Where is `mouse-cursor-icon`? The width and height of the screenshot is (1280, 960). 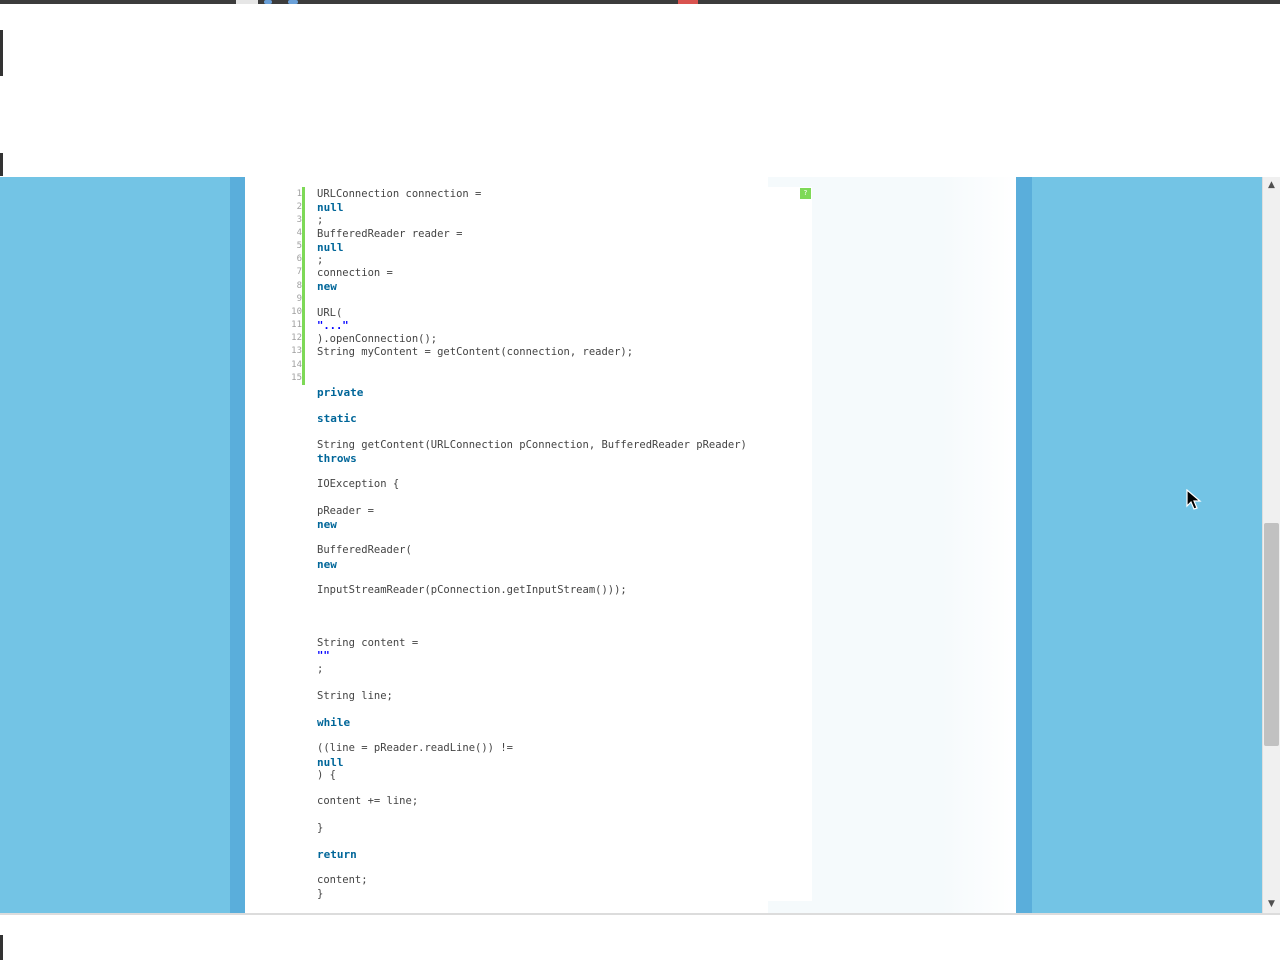 mouse-cursor-icon is located at coordinates (1194, 499).